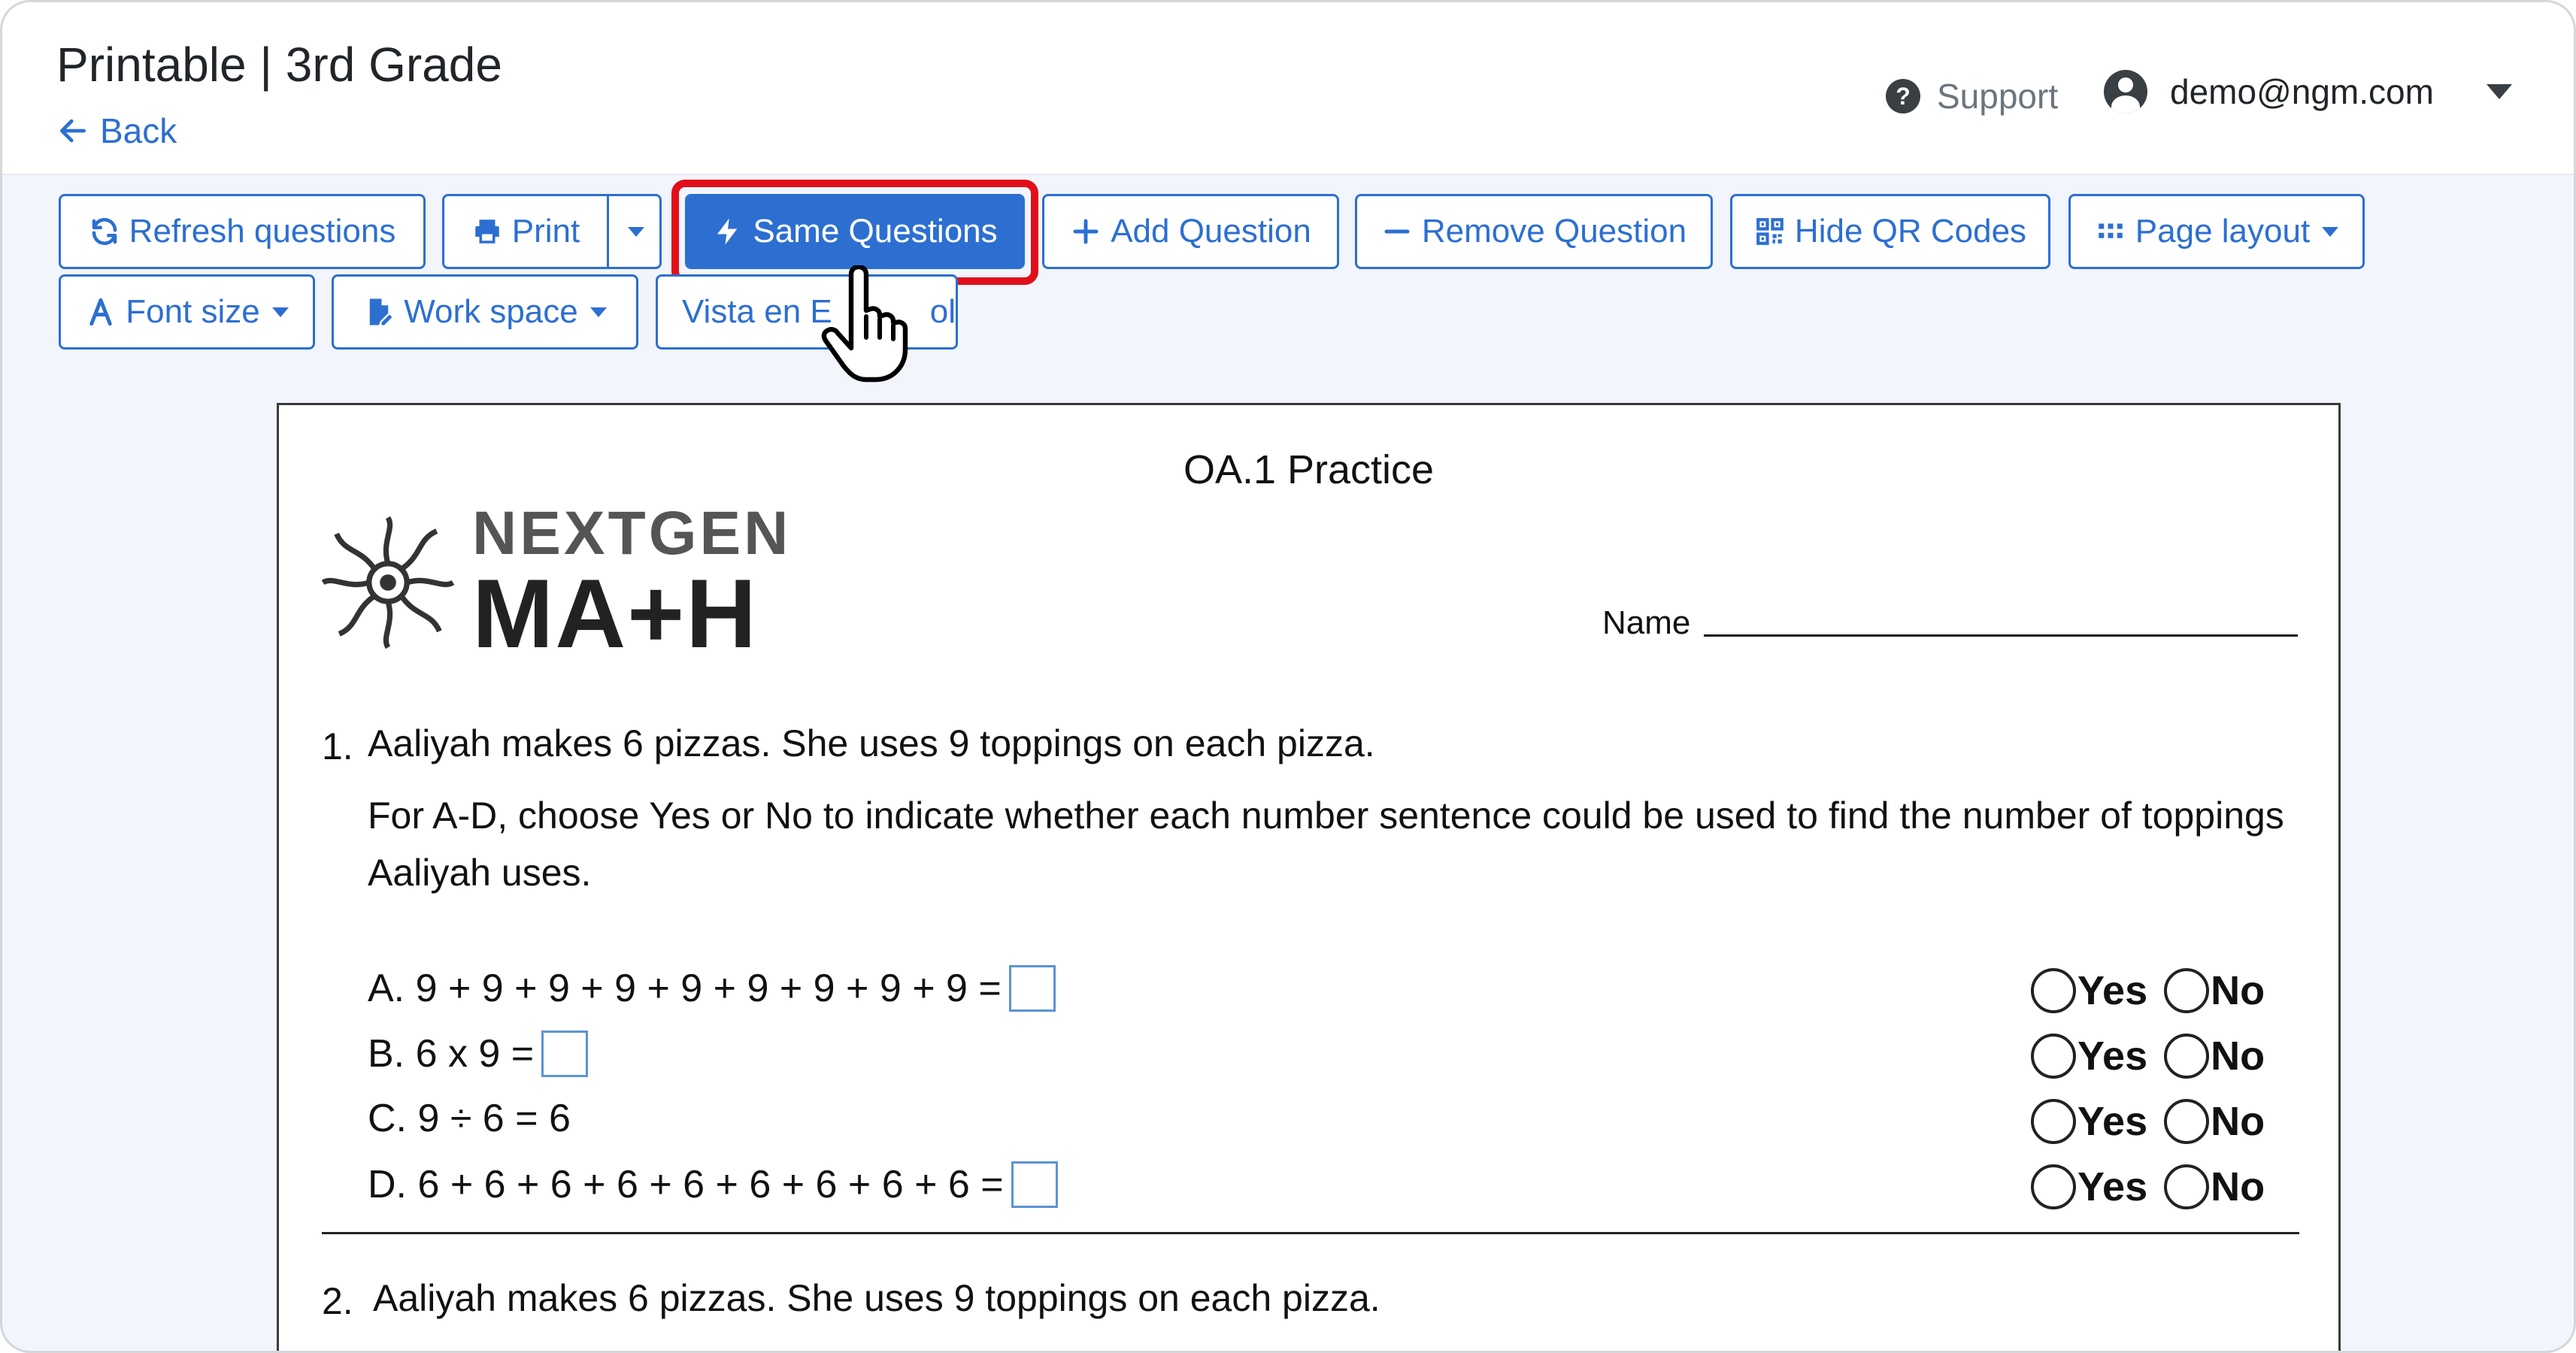  I want to click on vista-label-tail: ol, so click(942, 311).